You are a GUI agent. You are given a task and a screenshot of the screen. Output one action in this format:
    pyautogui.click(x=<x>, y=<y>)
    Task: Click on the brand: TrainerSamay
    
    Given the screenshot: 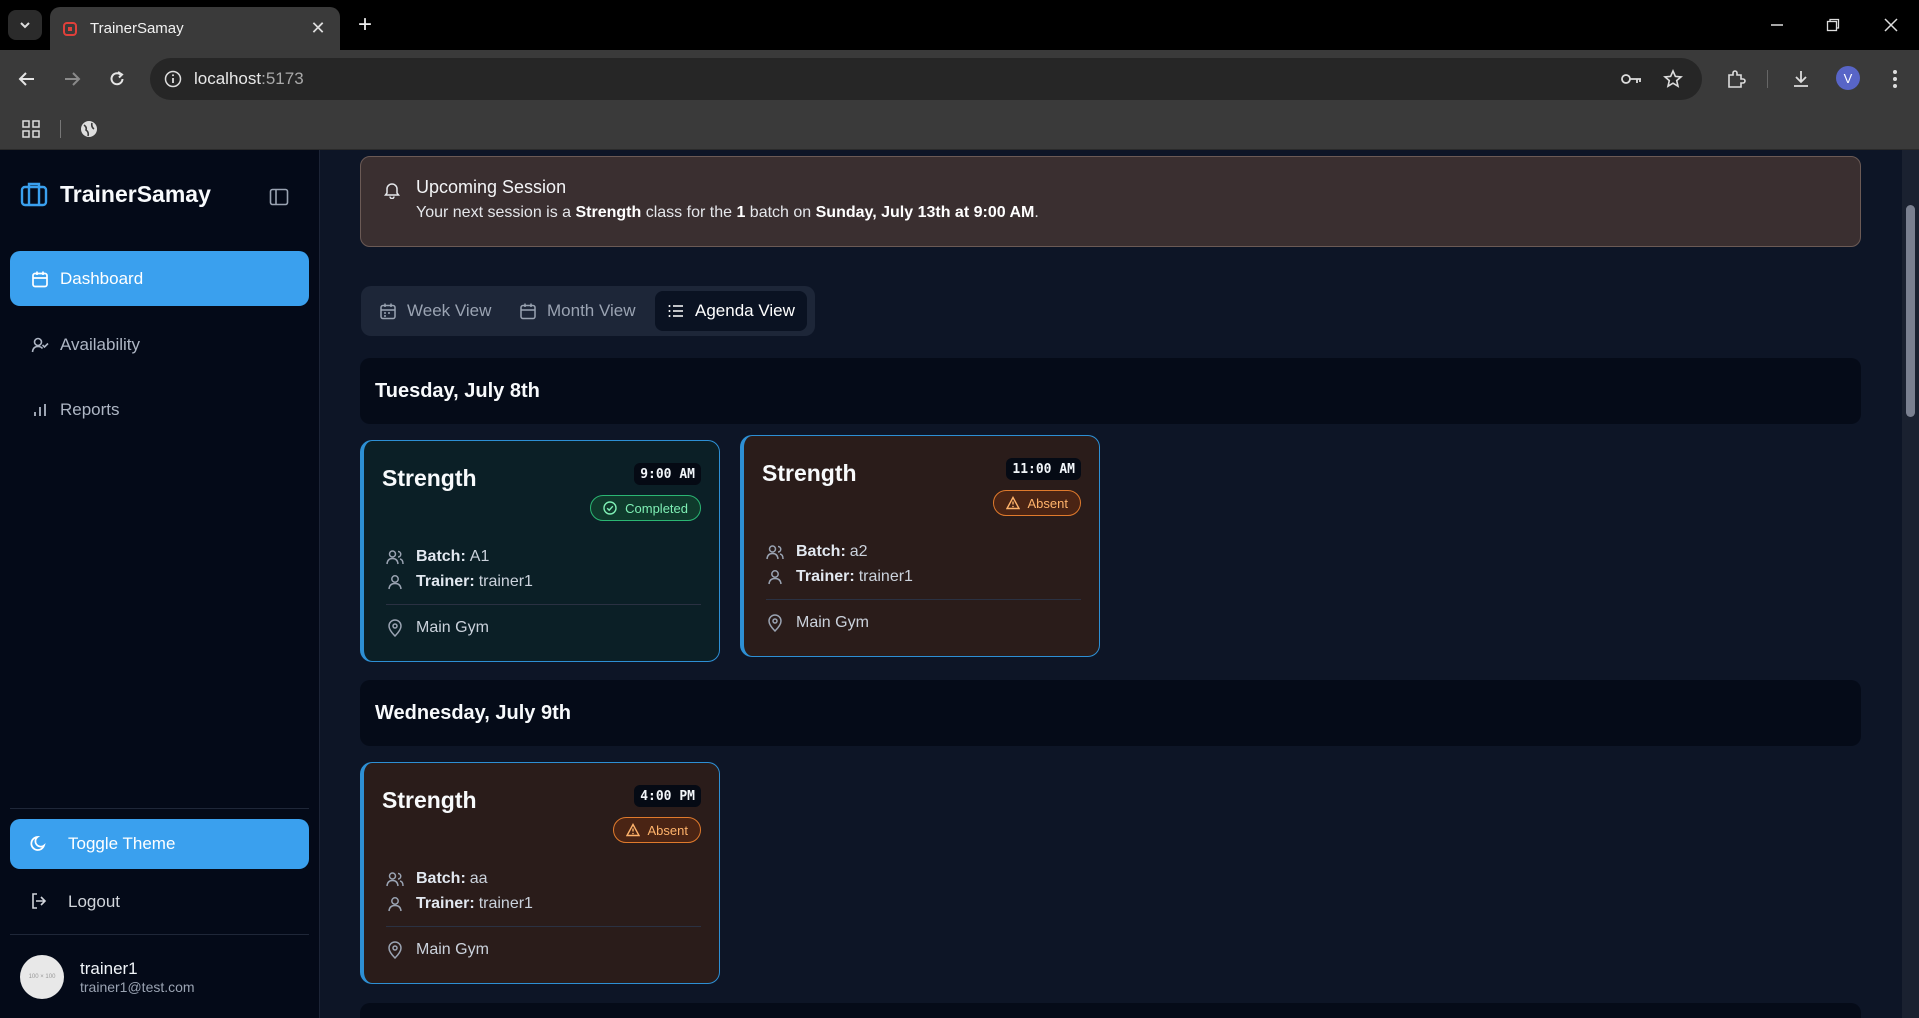 What is the action you would take?
    pyautogui.click(x=115, y=194)
    